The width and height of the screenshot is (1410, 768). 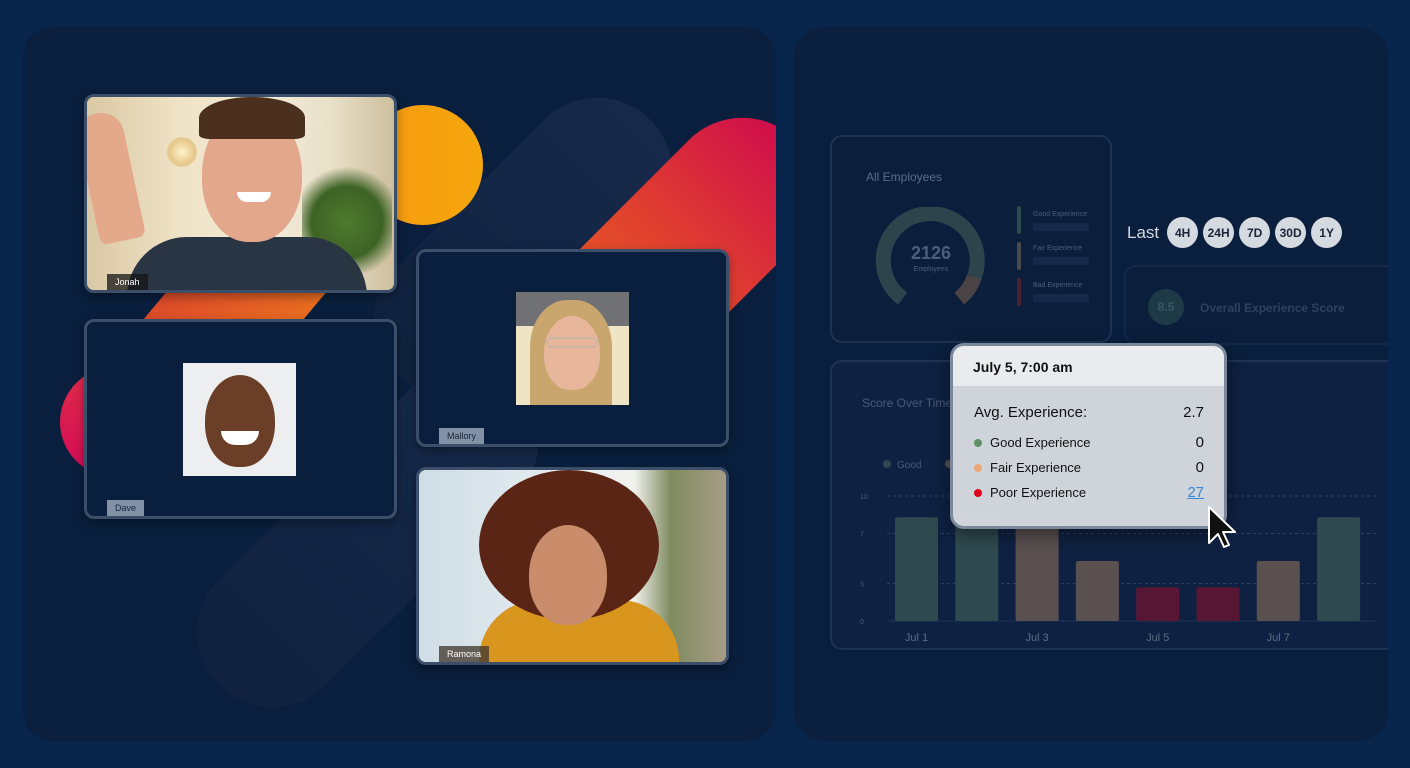 What do you see at coordinates (126, 508) in the screenshot?
I see `participant-name: Dave` at bounding box center [126, 508].